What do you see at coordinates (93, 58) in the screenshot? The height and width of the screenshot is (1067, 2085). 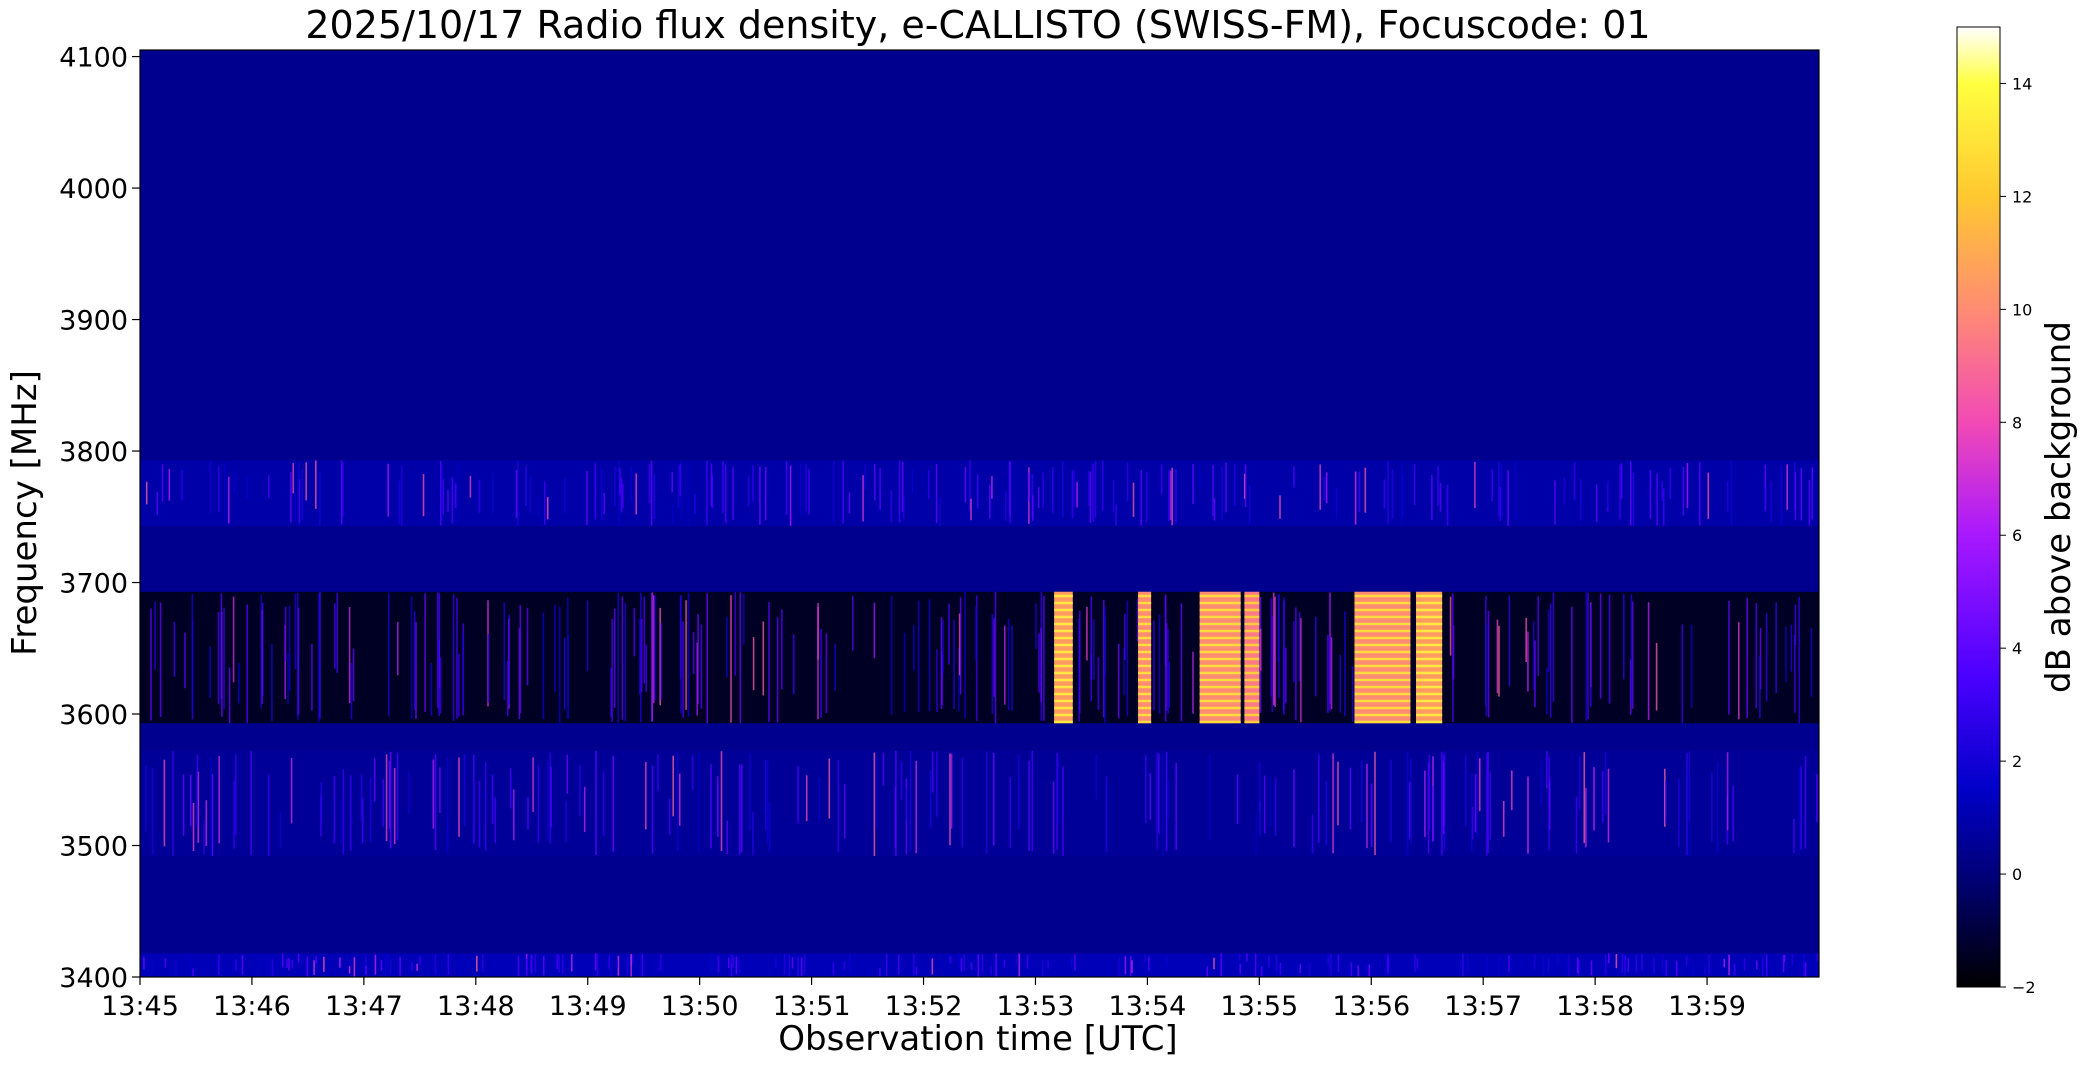 I see `y-tick-label: 4100` at bounding box center [93, 58].